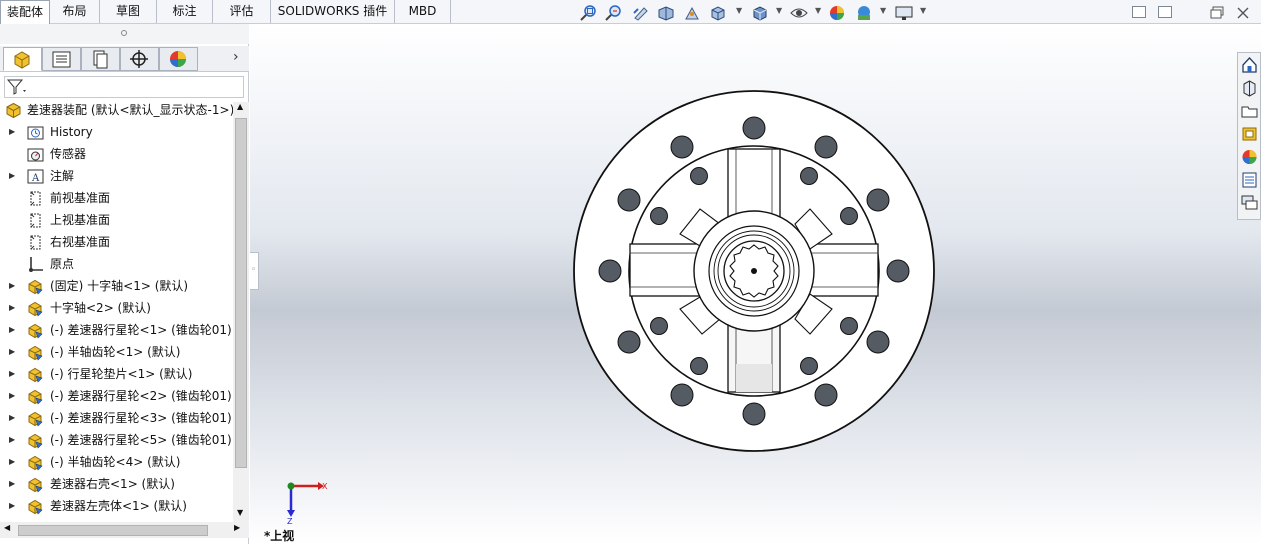  I want to click on view-name-label: *上视, so click(279, 536).